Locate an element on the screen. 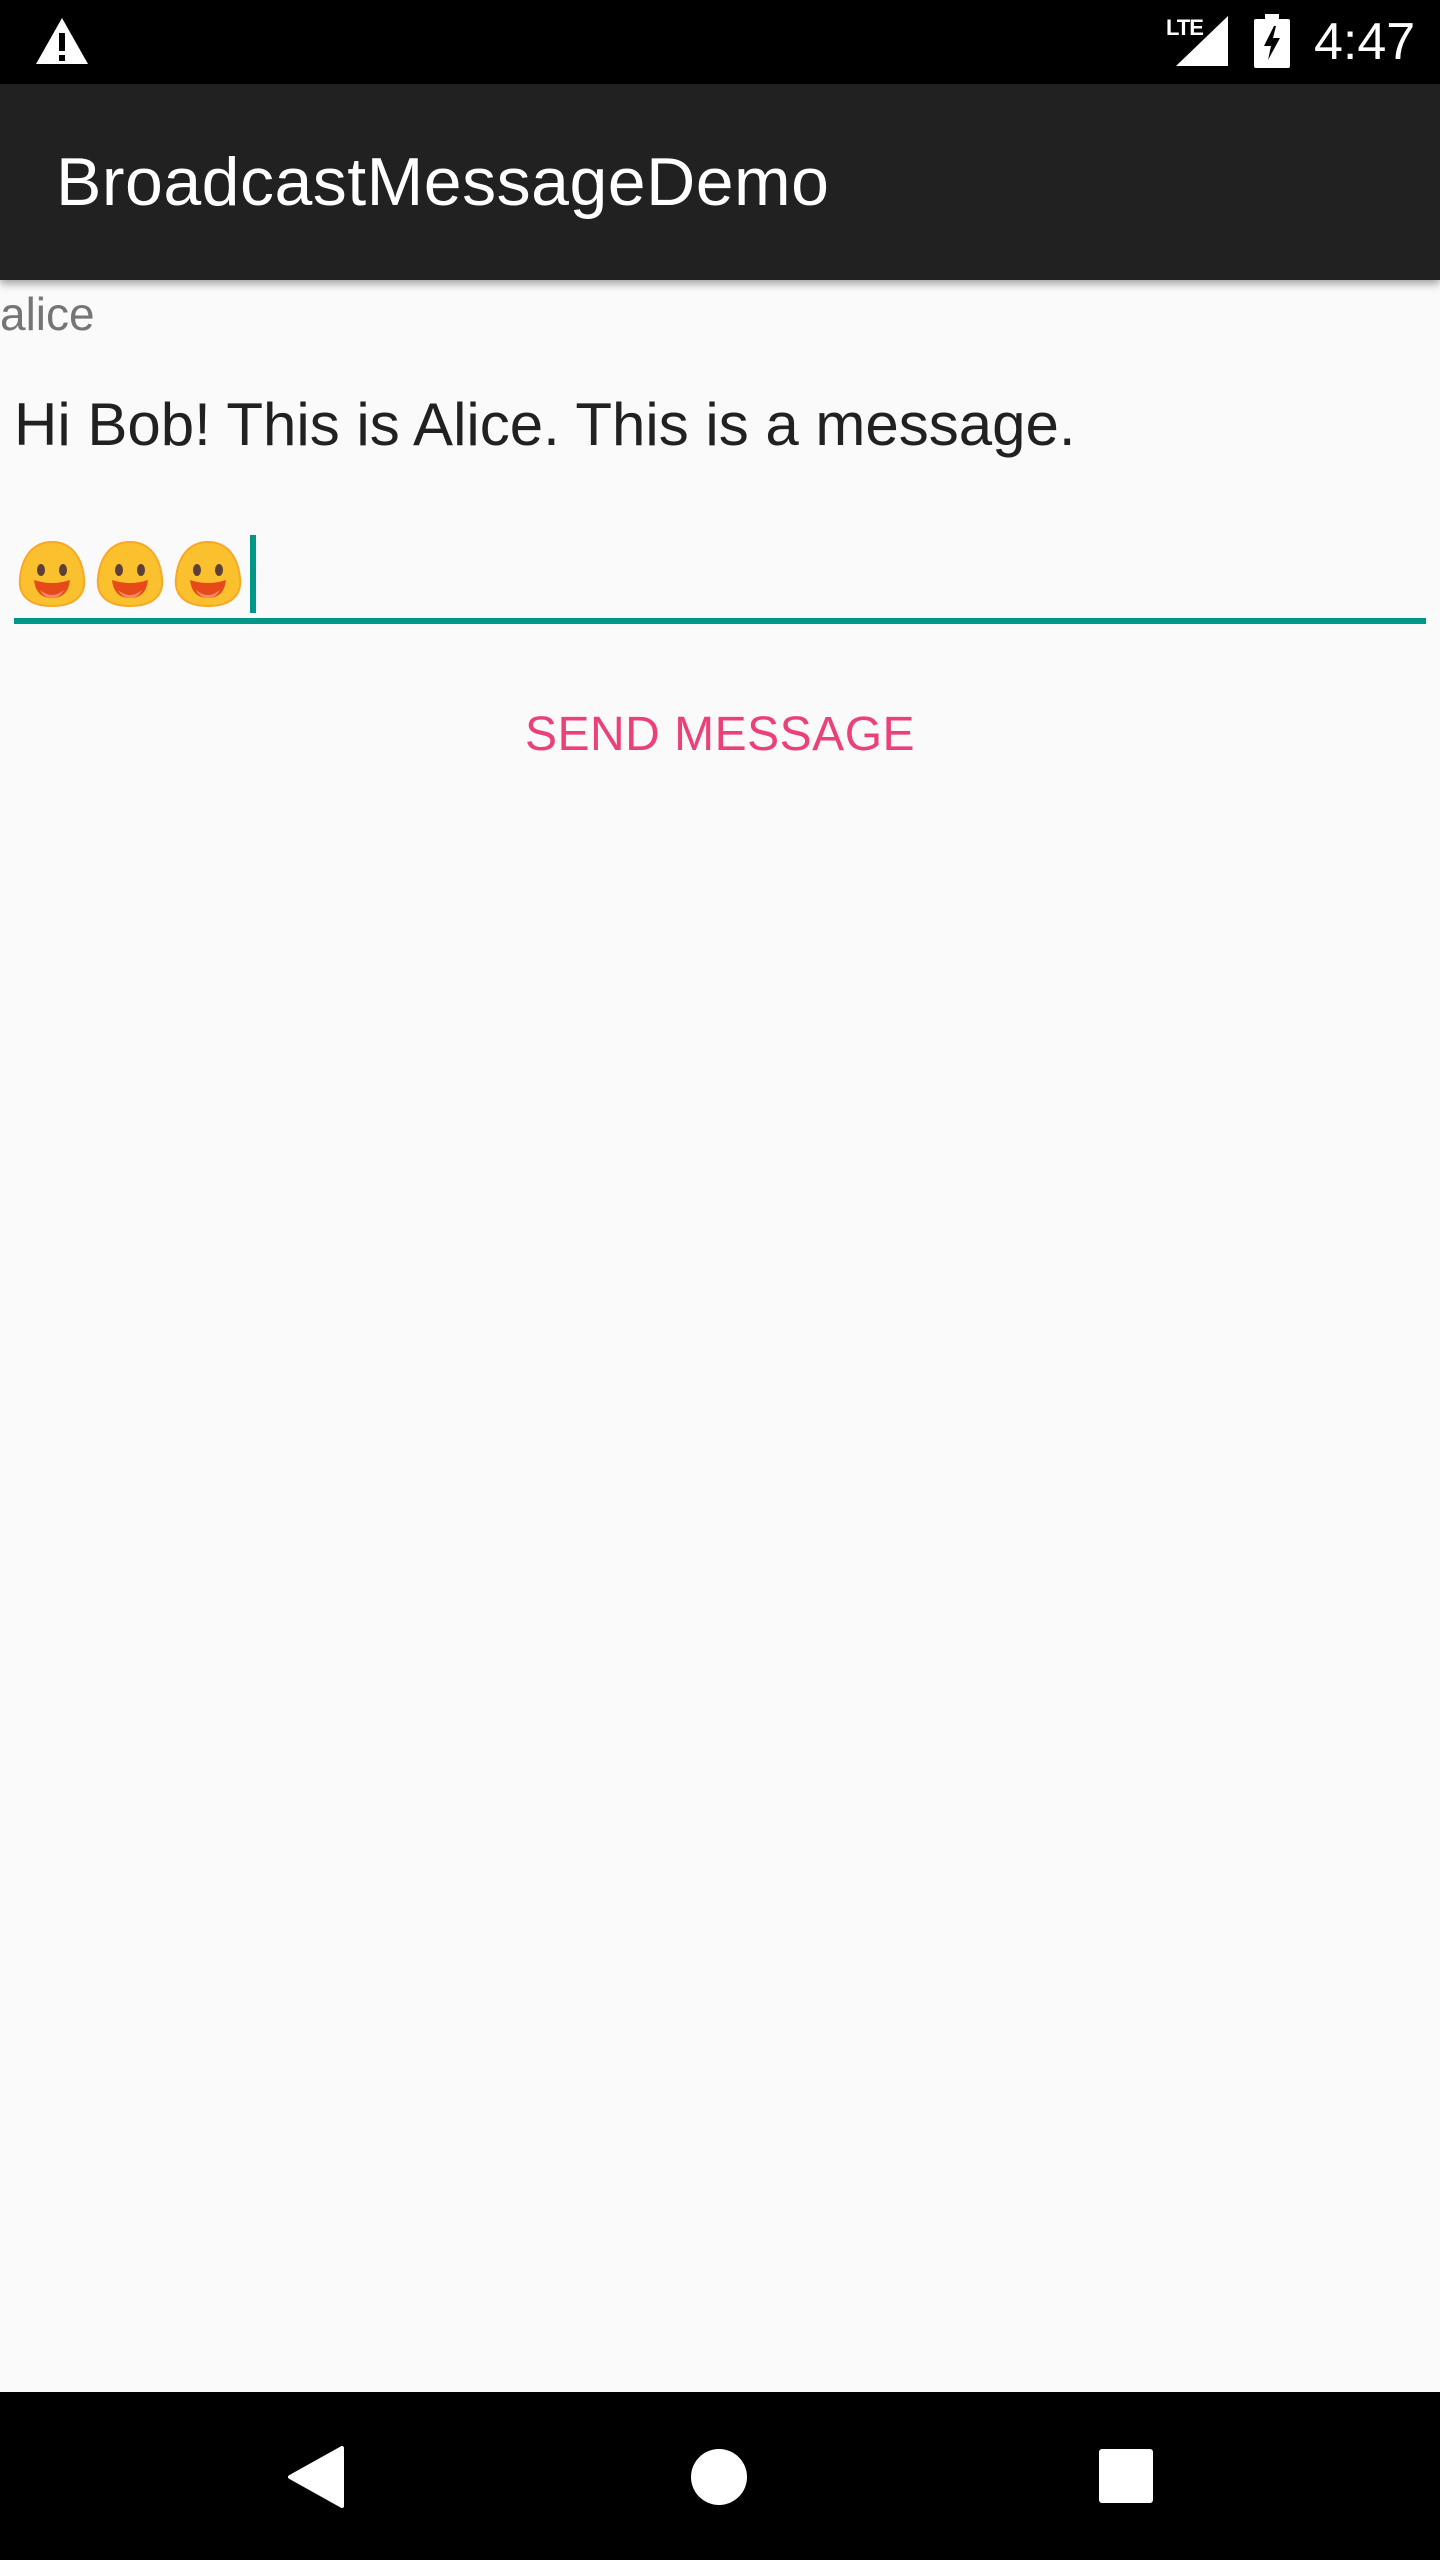 Image resolution: width=1440 pixels, height=2560 pixels. message-input-value is located at coordinates (135, 574).